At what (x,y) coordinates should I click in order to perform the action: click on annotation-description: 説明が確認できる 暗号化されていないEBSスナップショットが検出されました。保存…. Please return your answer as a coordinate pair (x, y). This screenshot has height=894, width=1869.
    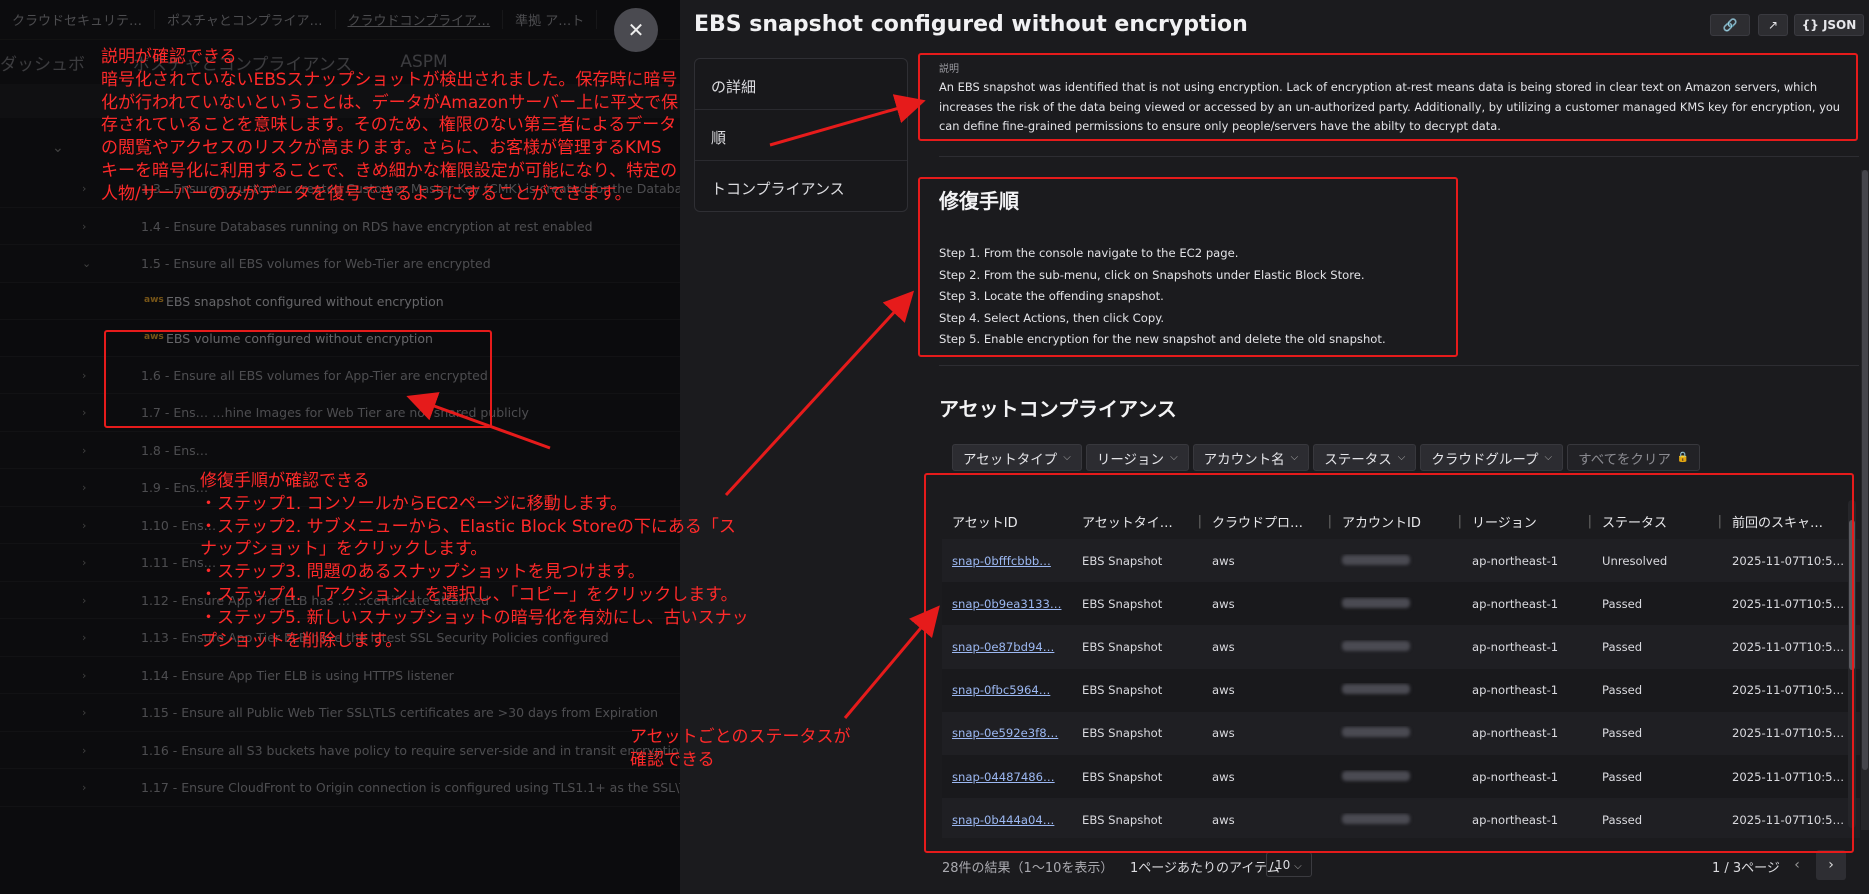
    Looking at the image, I should click on (389, 126).